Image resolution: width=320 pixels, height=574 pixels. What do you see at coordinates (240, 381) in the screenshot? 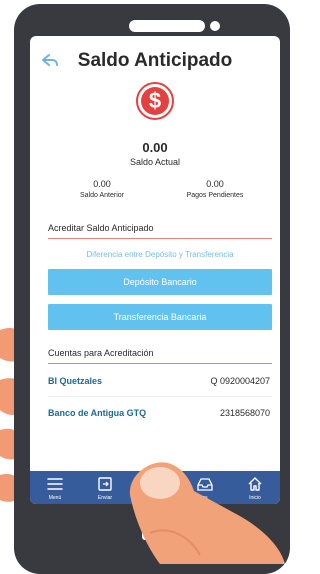
I see `account-number: Q 0920004207` at bounding box center [240, 381].